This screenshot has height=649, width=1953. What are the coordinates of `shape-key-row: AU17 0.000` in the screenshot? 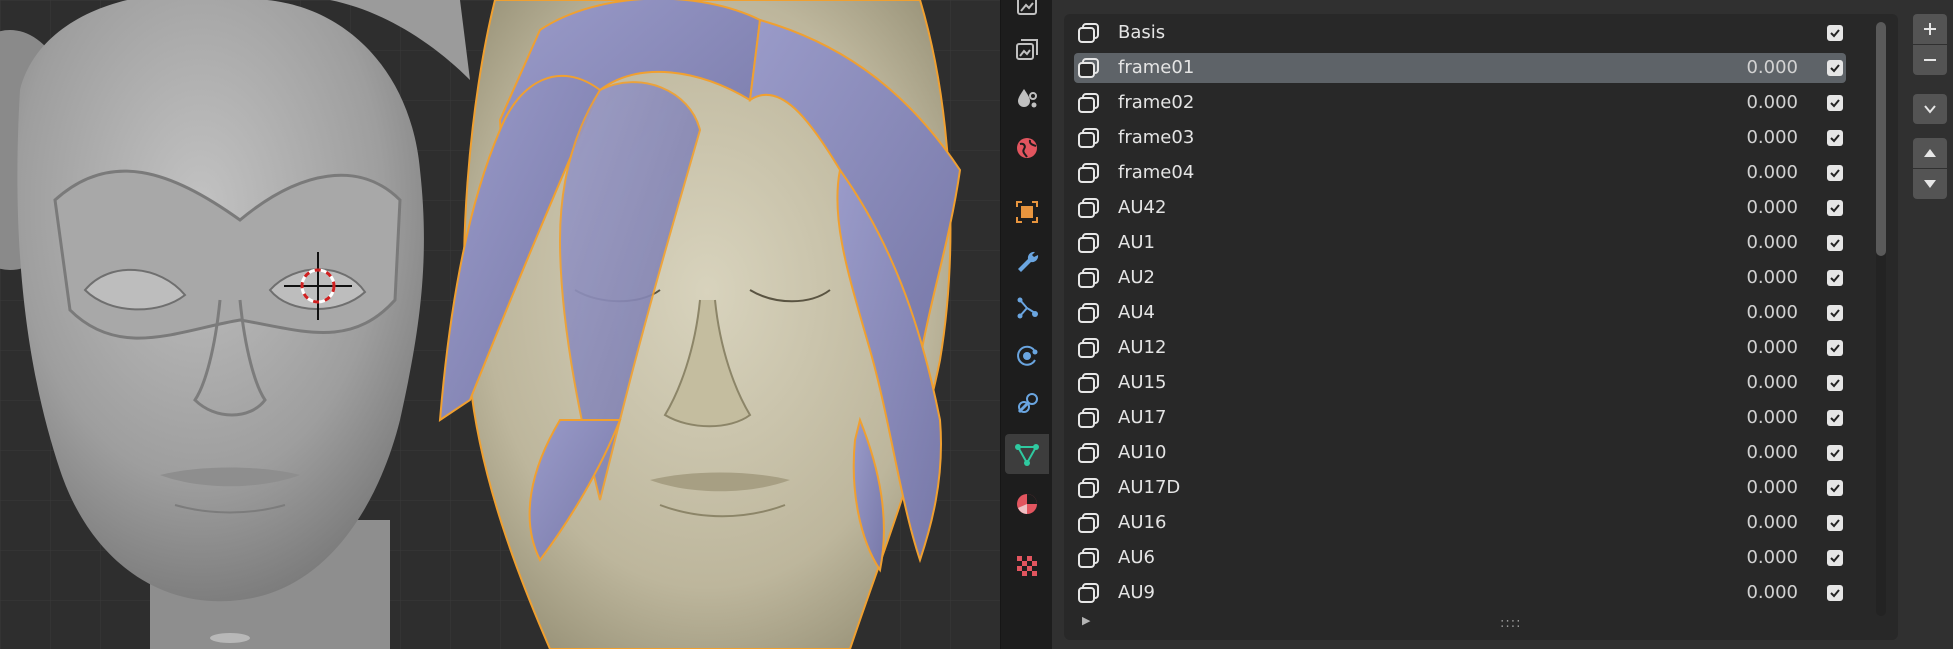 It's located at (1460, 418).